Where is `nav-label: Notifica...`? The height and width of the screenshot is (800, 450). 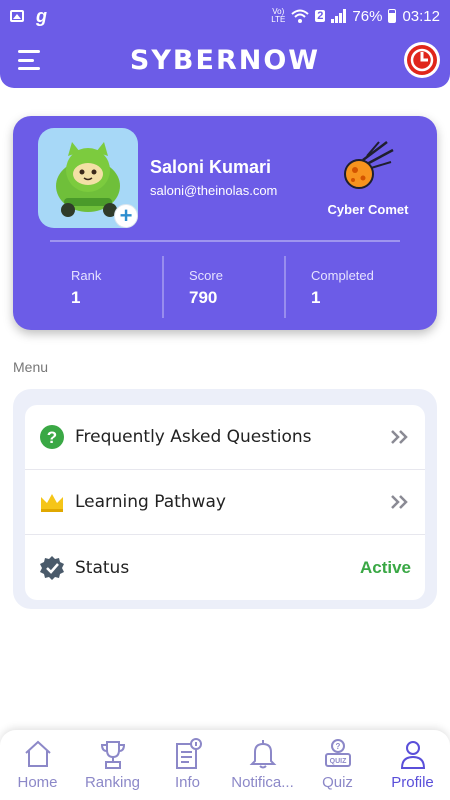 nav-label: Notifica... is located at coordinates (262, 782).